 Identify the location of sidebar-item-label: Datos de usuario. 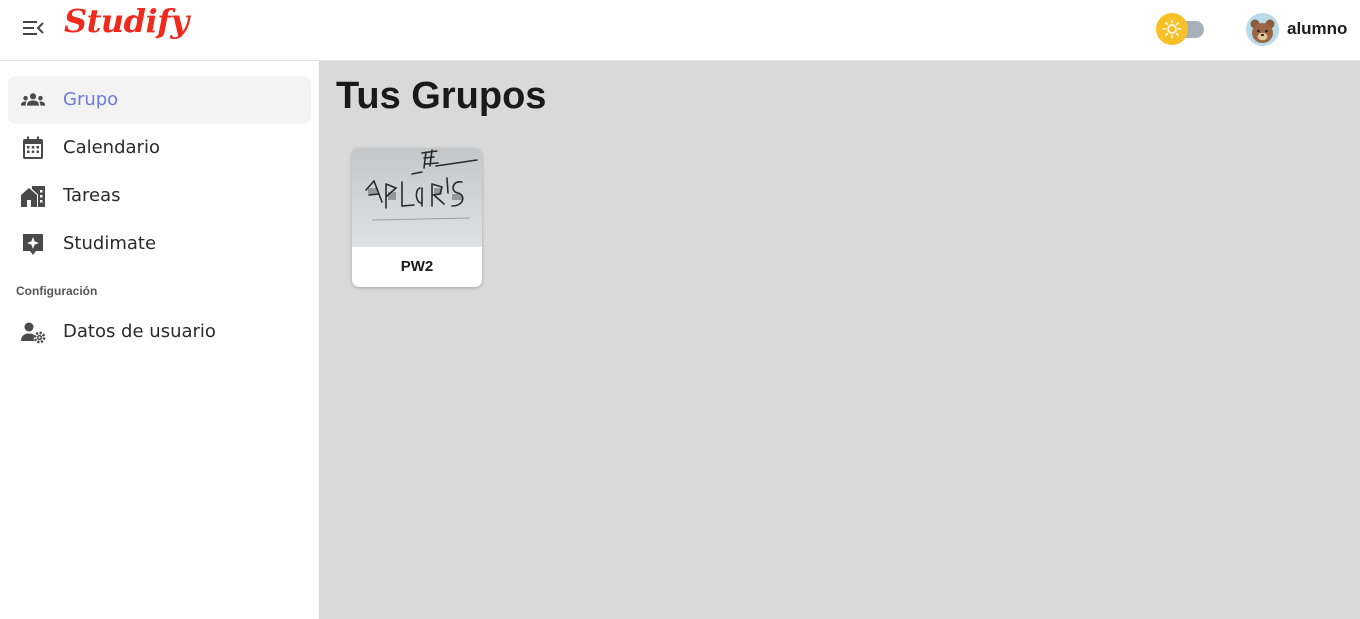
(139, 331).